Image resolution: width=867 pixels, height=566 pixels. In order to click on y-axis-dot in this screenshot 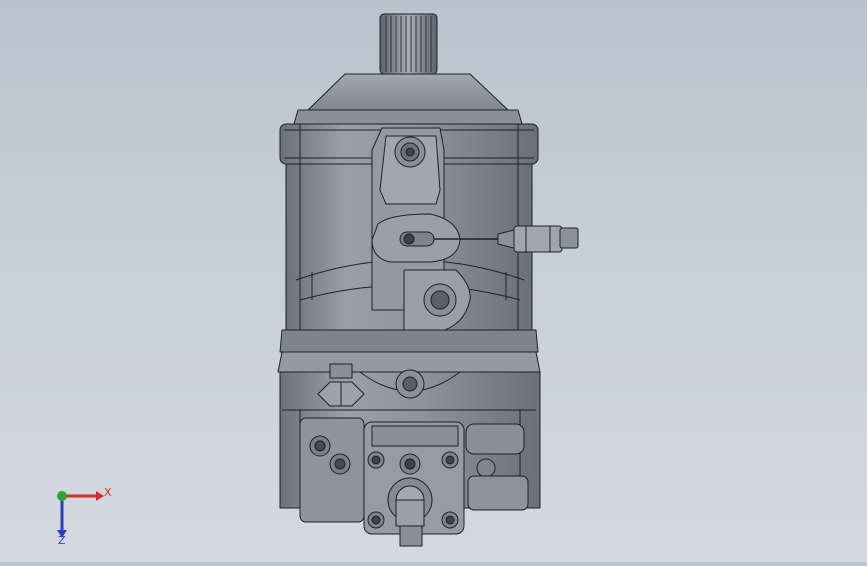, I will do `click(62, 496)`.